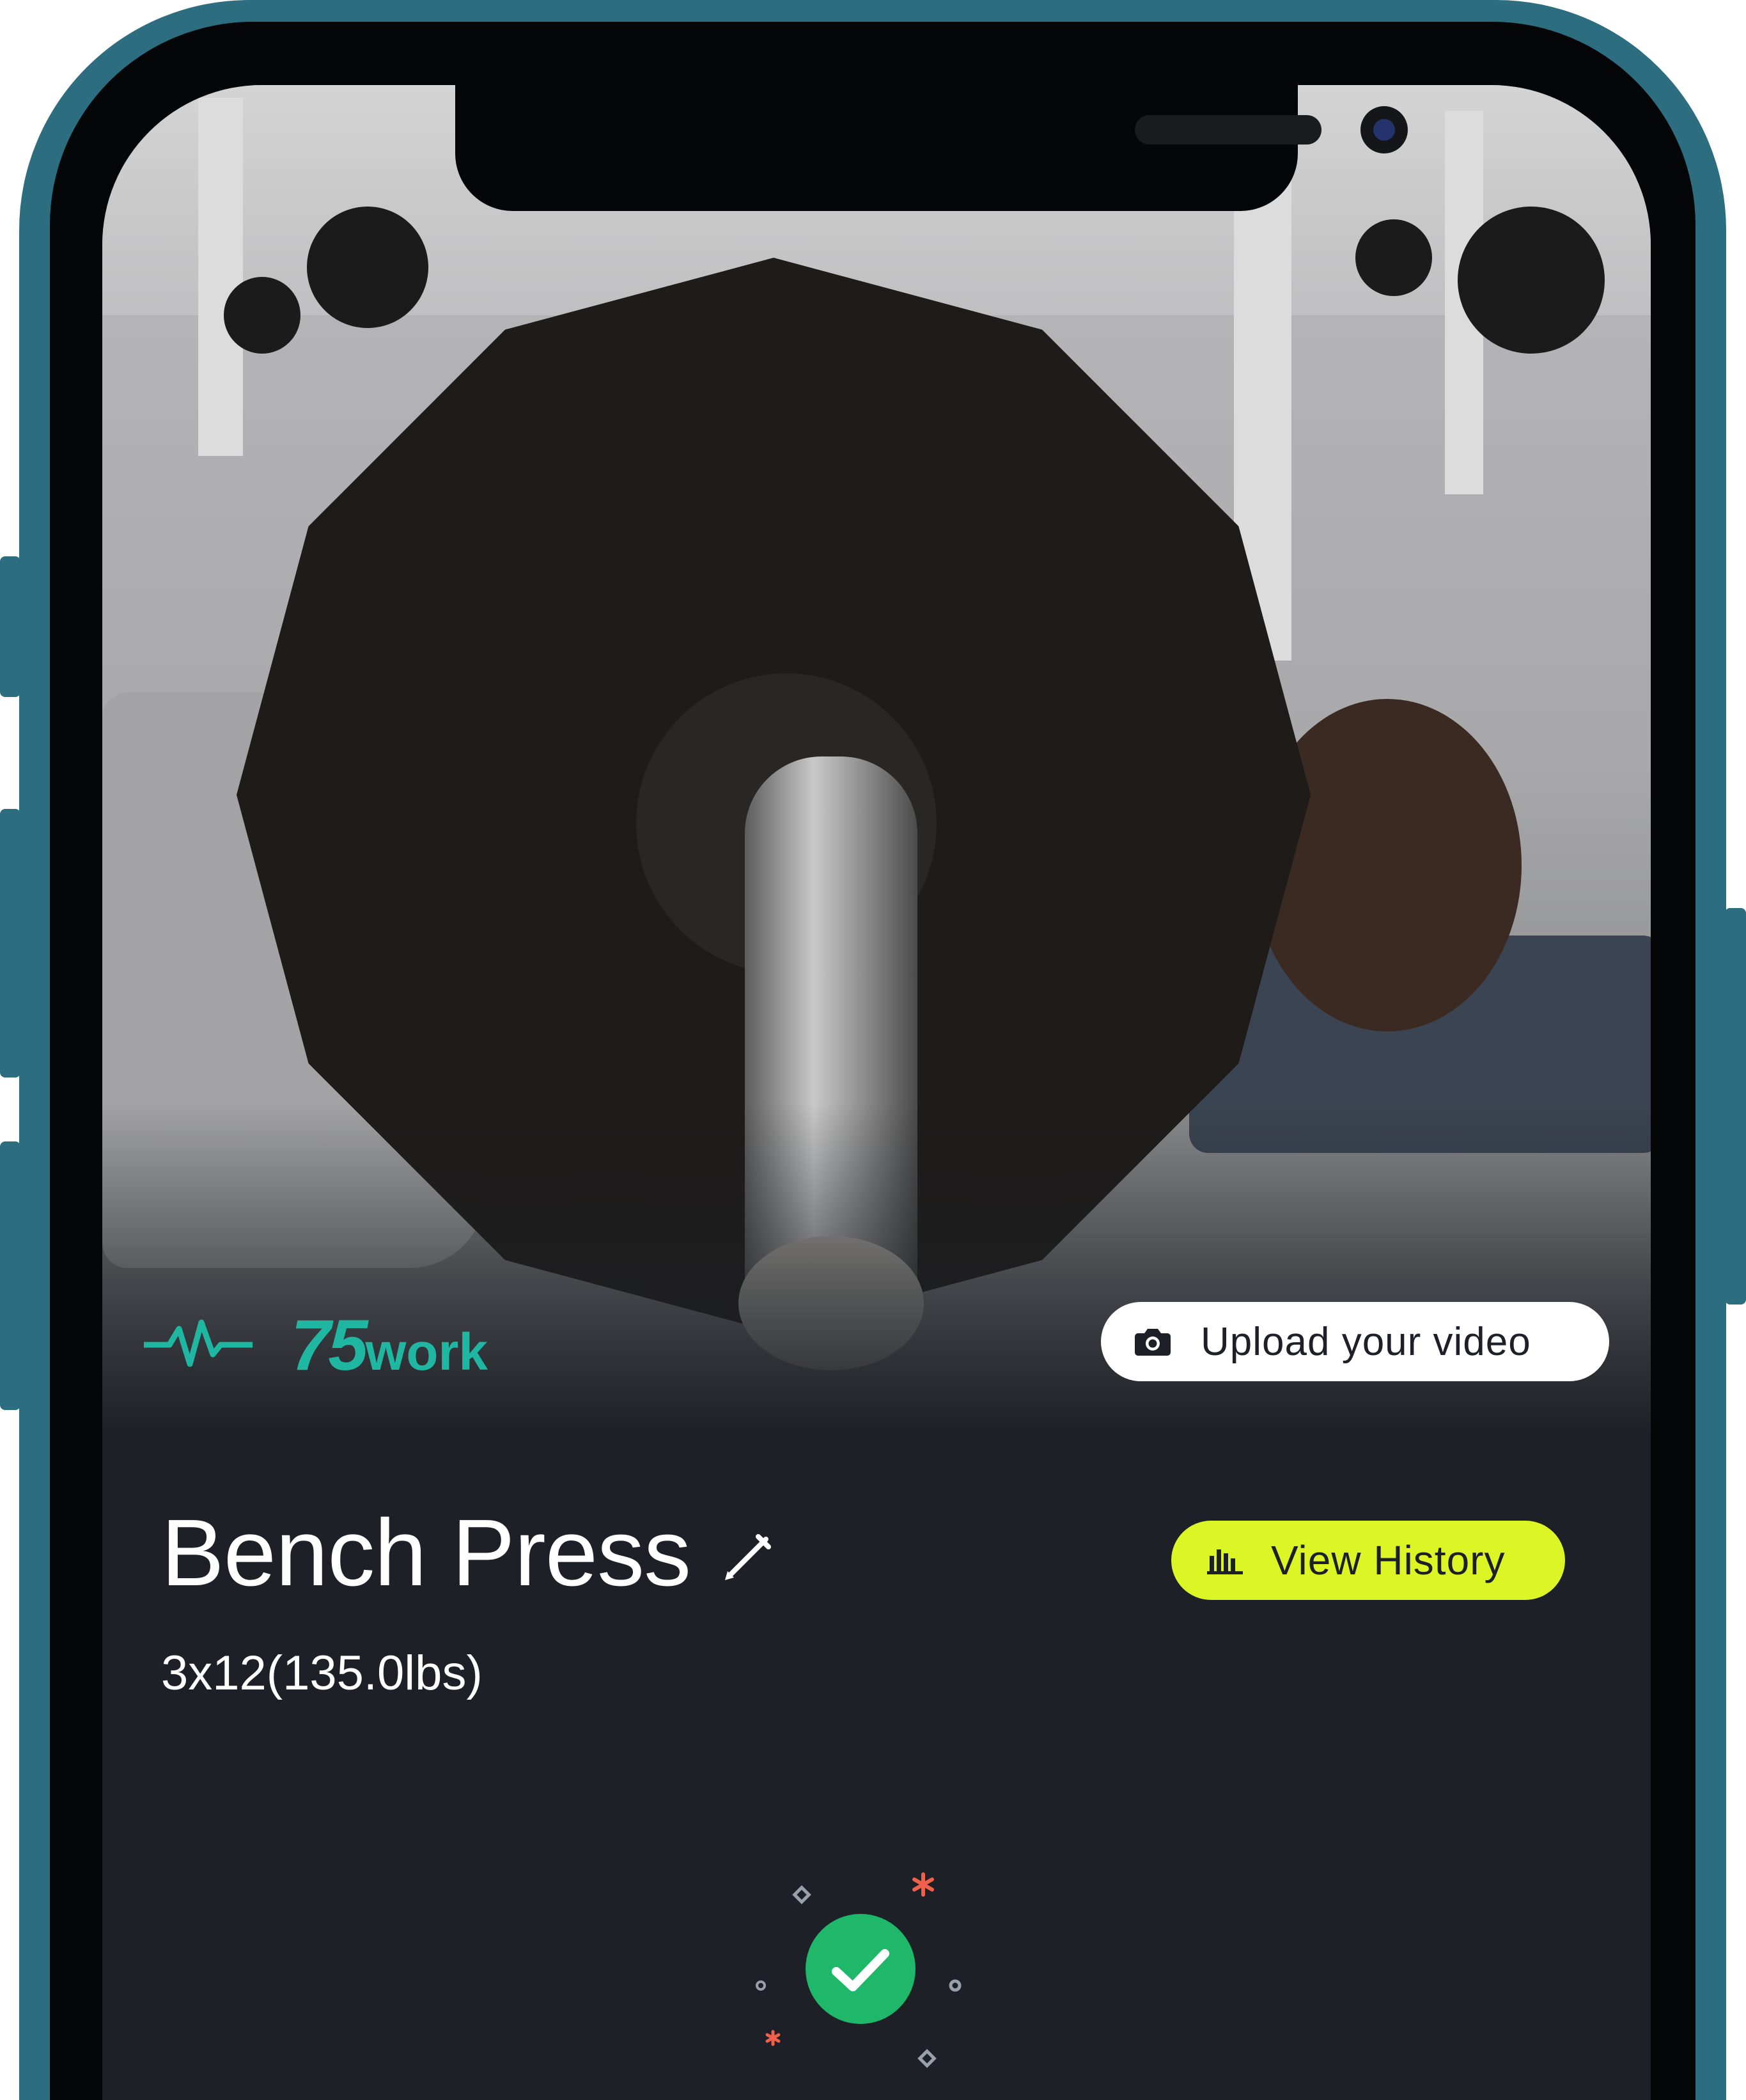 This screenshot has height=2100, width=1746. What do you see at coordinates (426, 1351) in the screenshot?
I see `brand-word: work` at bounding box center [426, 1351].